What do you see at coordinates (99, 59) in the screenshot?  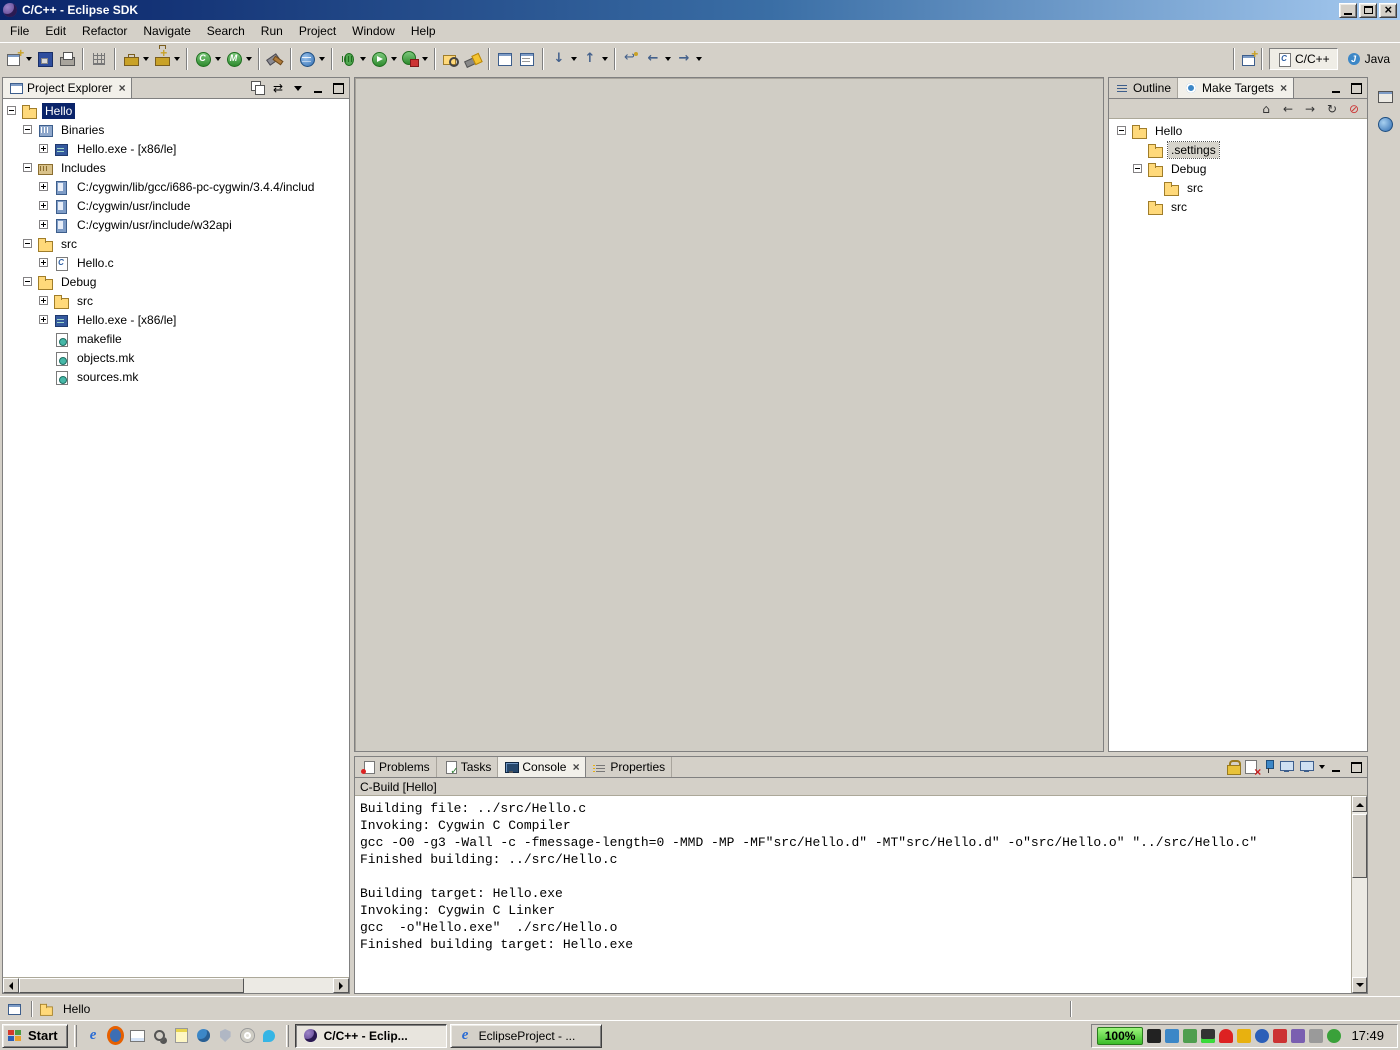 I see `open-element-button` at bounding box center [99, 59].